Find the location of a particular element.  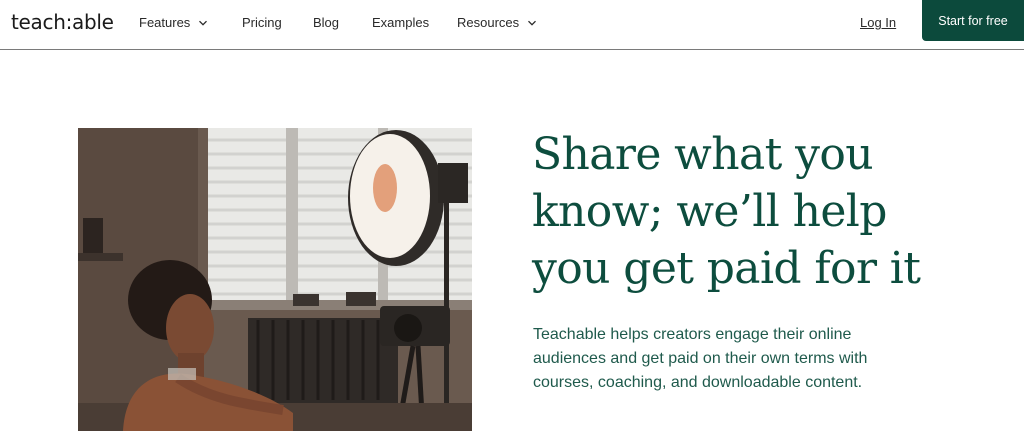

nav-examples-label: Examples is located at coordinates (401, 22).